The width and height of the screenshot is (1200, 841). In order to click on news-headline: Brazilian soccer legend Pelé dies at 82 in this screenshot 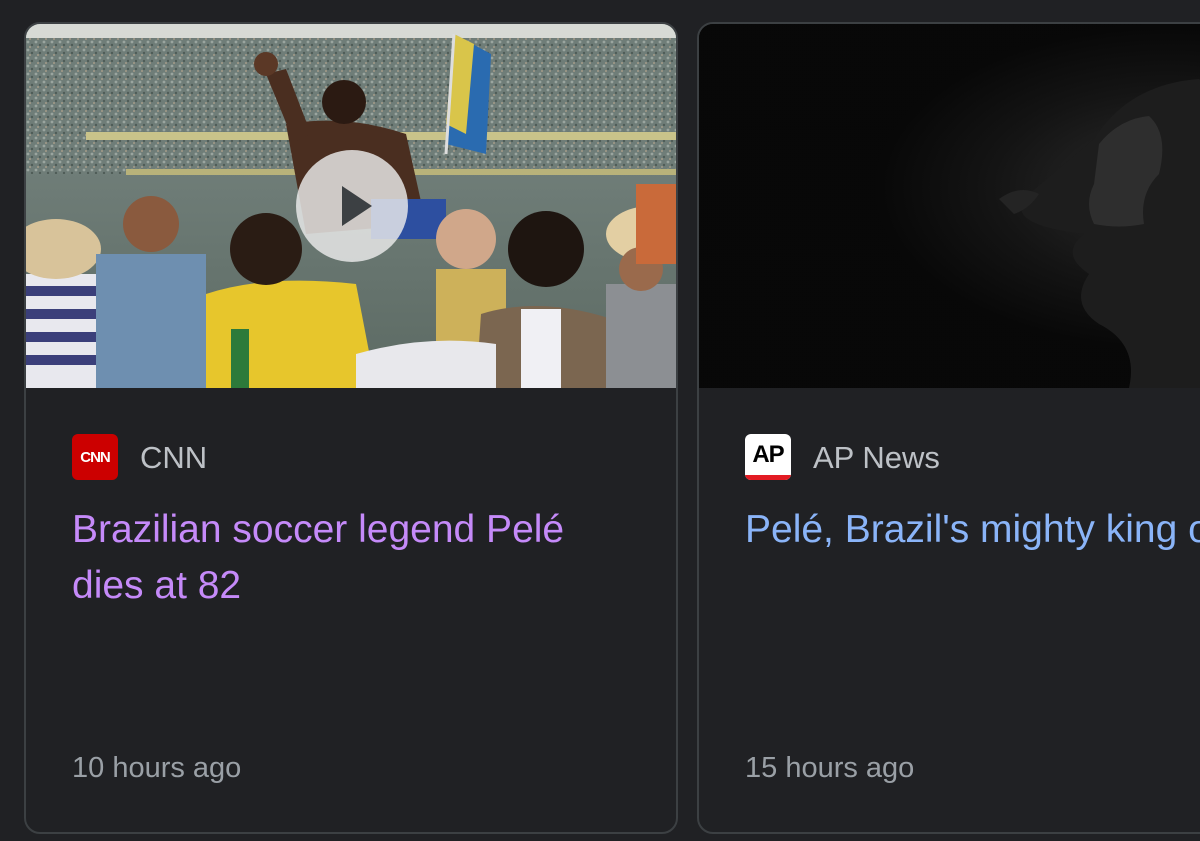, I will do `click(362, 558)`.